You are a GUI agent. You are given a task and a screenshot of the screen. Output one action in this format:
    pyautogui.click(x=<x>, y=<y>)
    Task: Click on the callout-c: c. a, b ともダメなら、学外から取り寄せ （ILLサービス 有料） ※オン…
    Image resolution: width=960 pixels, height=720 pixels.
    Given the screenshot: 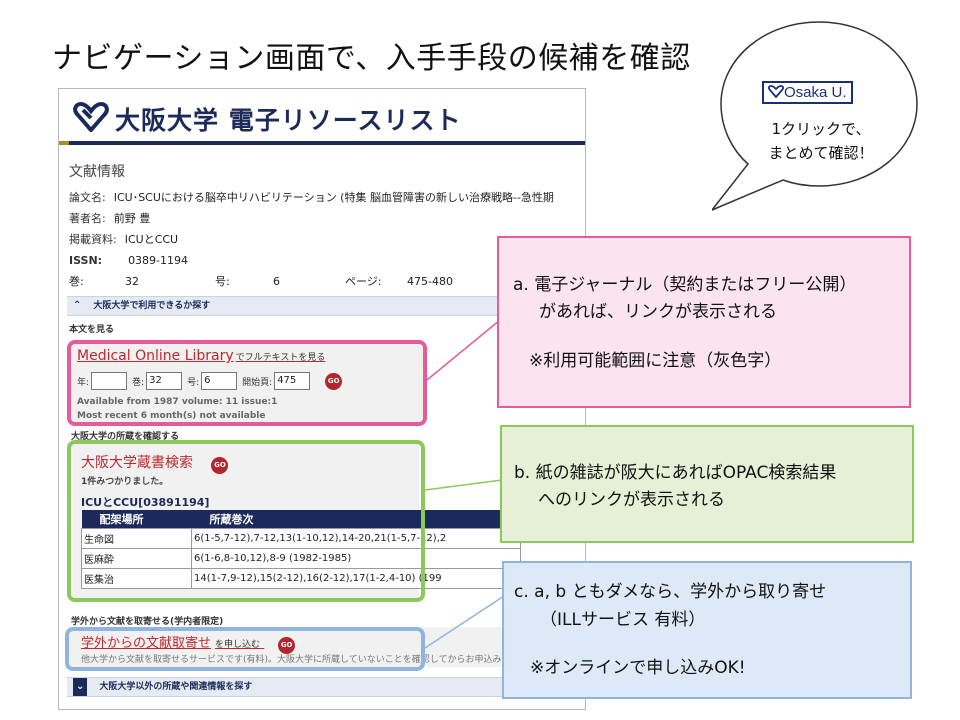 What is the action you would take?
    pyautogui.click(x=707, y=630)
    